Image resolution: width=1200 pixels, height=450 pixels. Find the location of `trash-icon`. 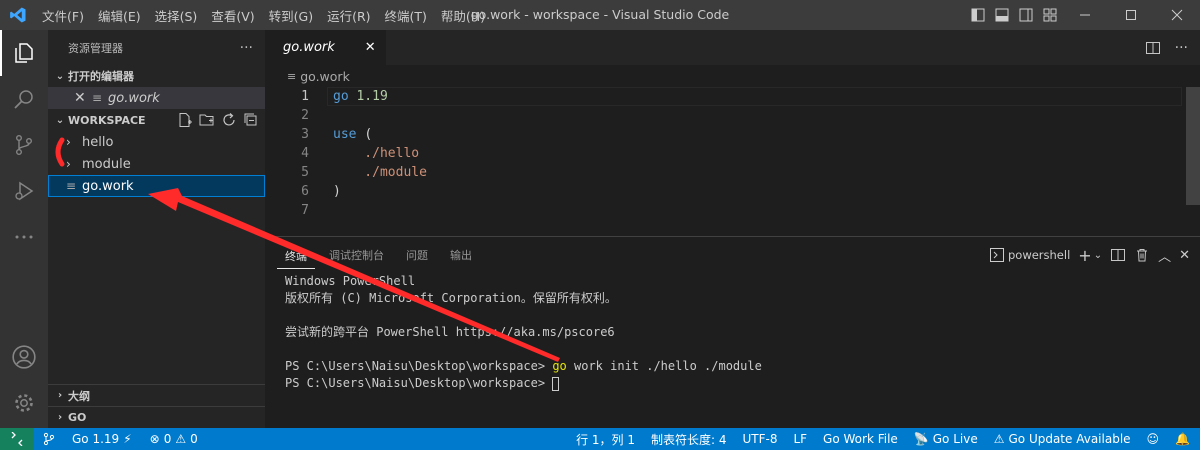

trash-icon is located at coordinates (1142, 255).